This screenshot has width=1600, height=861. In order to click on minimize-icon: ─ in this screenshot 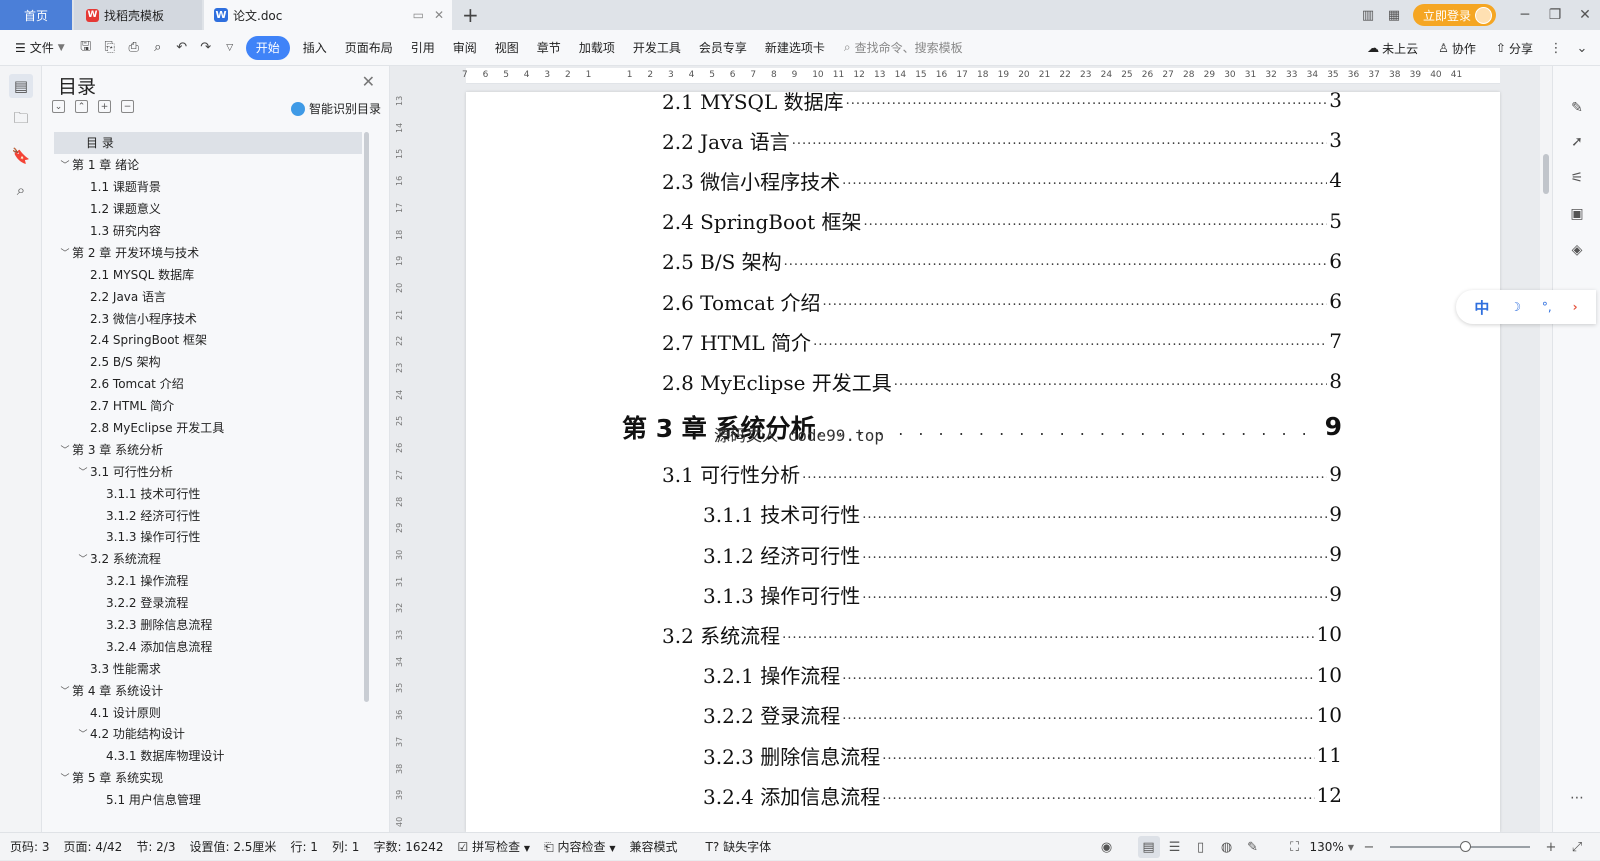, I will do `click(1525, 15)`.